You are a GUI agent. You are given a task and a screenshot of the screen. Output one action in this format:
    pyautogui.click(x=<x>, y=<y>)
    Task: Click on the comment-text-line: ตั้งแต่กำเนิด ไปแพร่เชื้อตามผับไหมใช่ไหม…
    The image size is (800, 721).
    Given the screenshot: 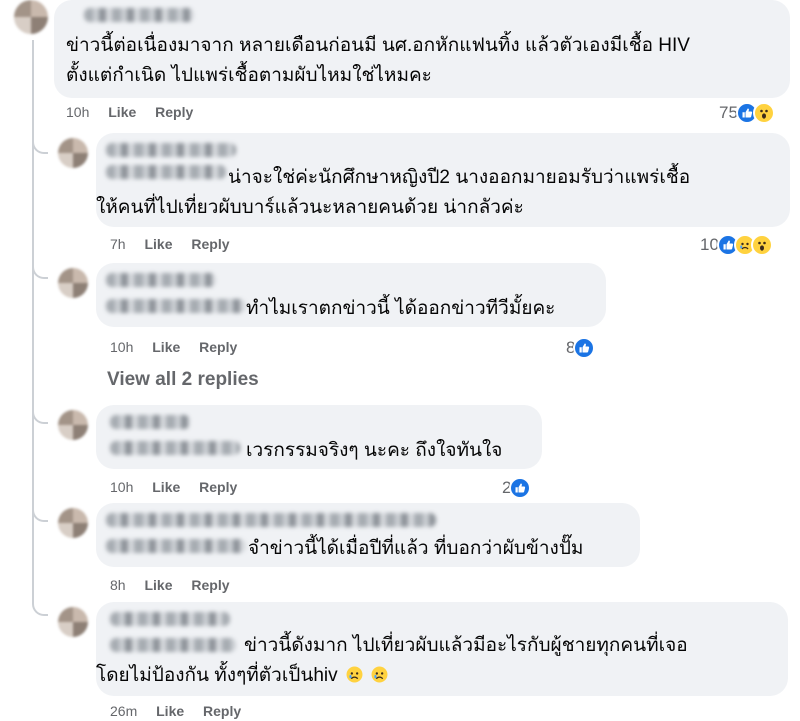 What is the action you would take?
    pyautogui.click(x=249, y=75)
    